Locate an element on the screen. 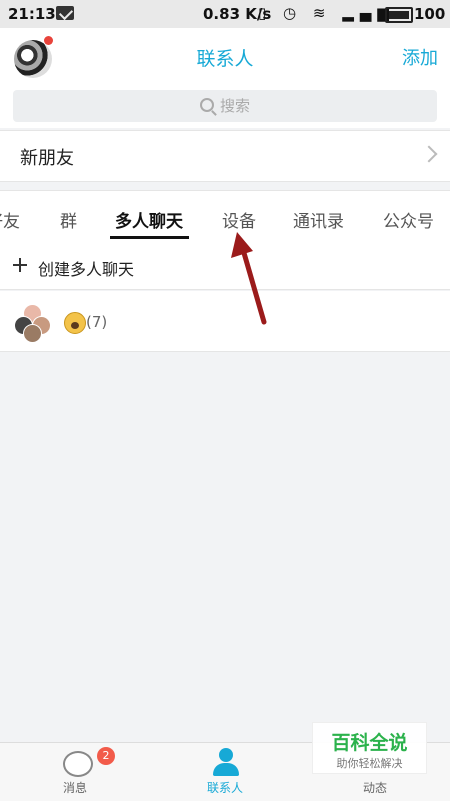 This screenshot has width=450, height=801. nav-contacts-label: 联系人 is located at coordinates (224, 788).